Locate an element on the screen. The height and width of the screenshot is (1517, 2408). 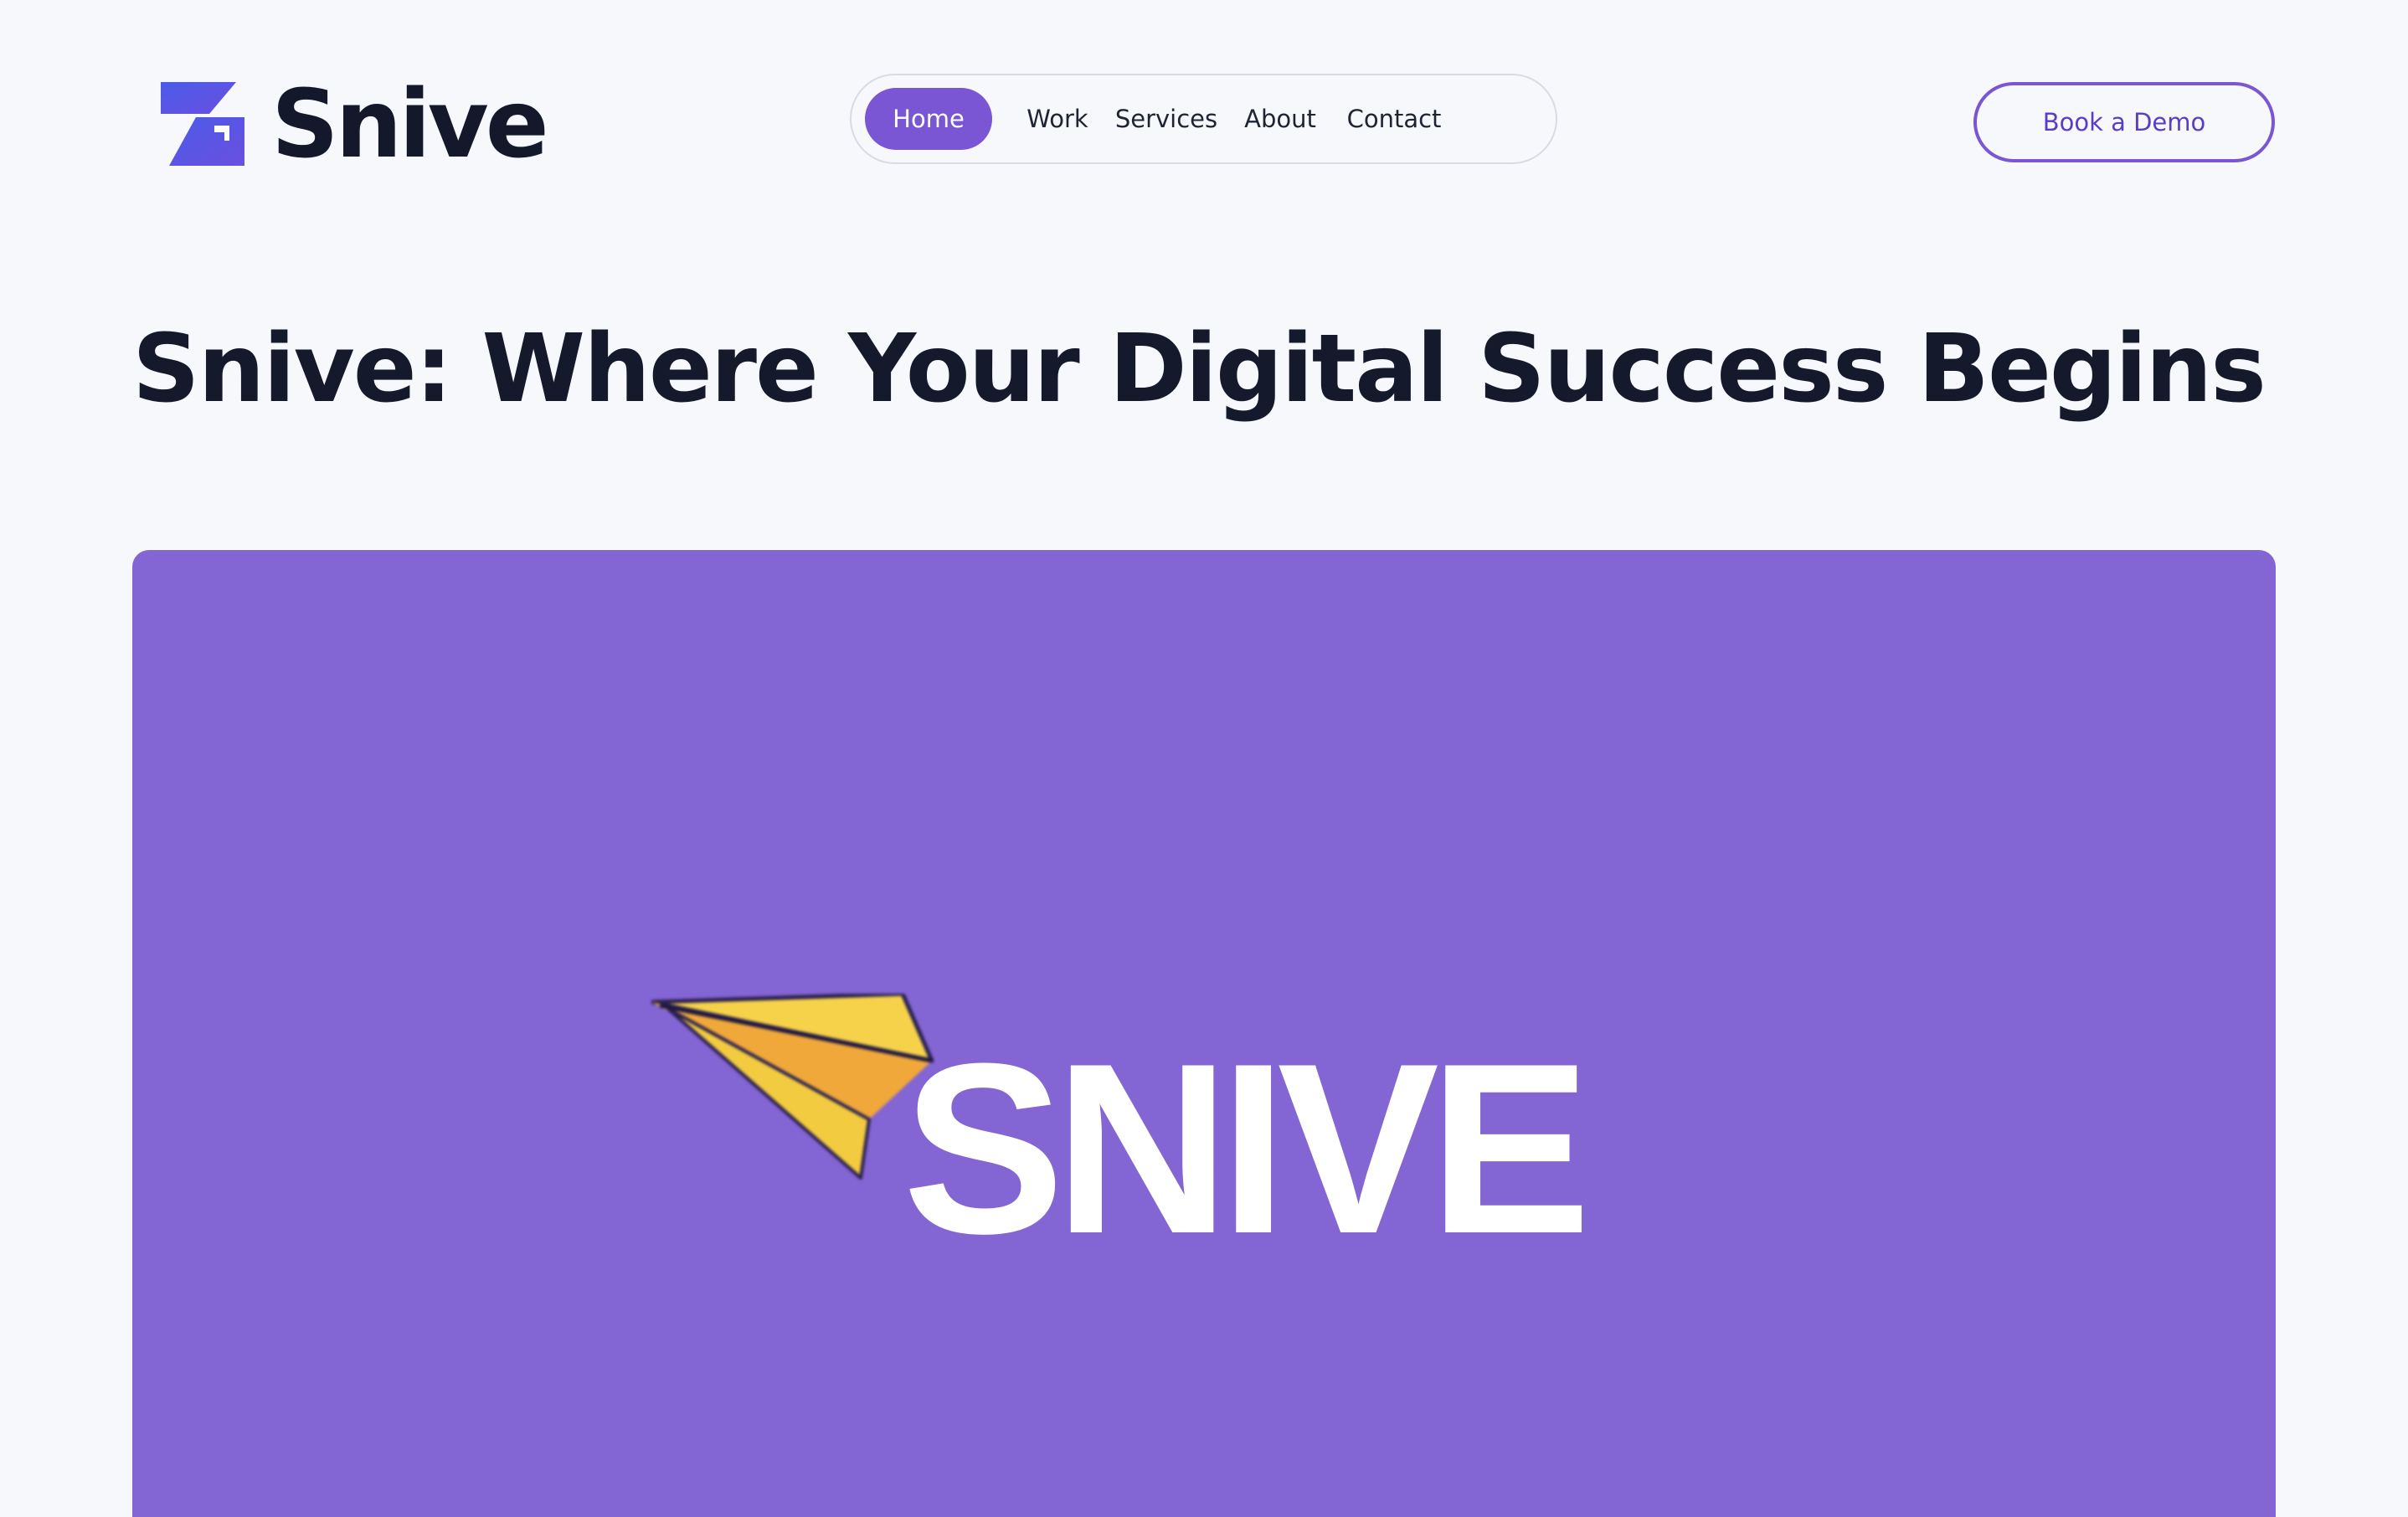
banner-logo: SNIVE is located at coordinates (1196, 1132).